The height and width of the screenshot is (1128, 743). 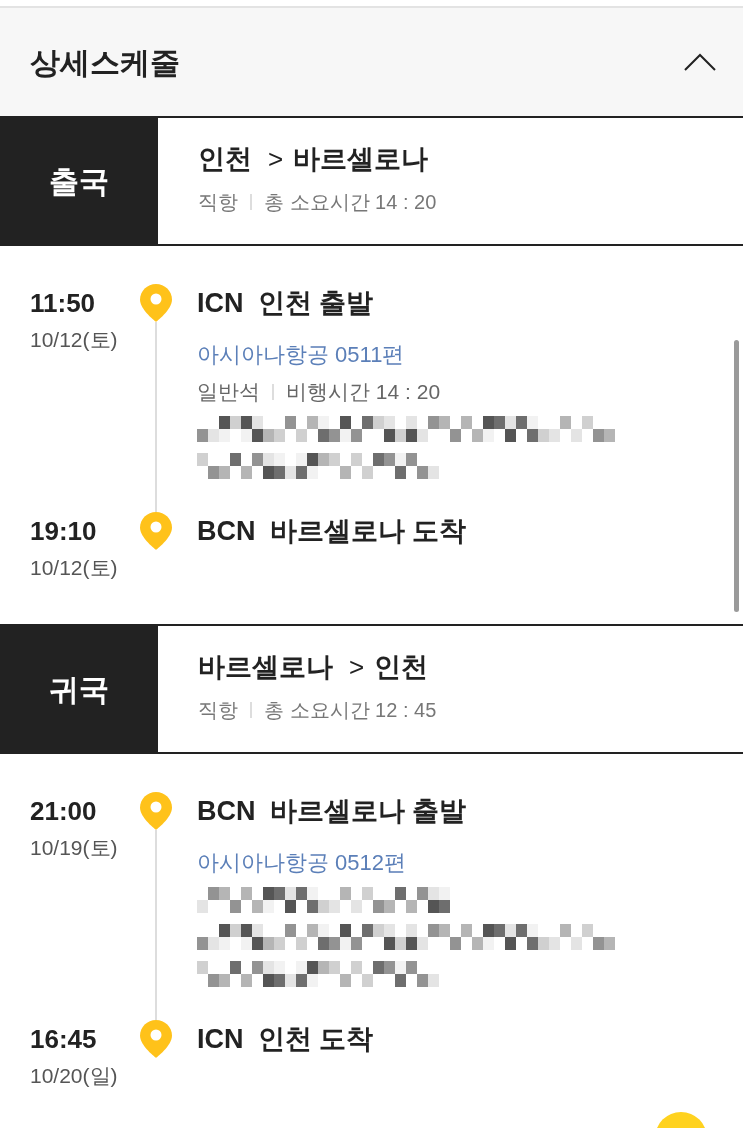 What do you see at coordinates (265, 667) in the screenshot?
I see `route-origin: 바르셀로나` at bounding box center [265, 667].